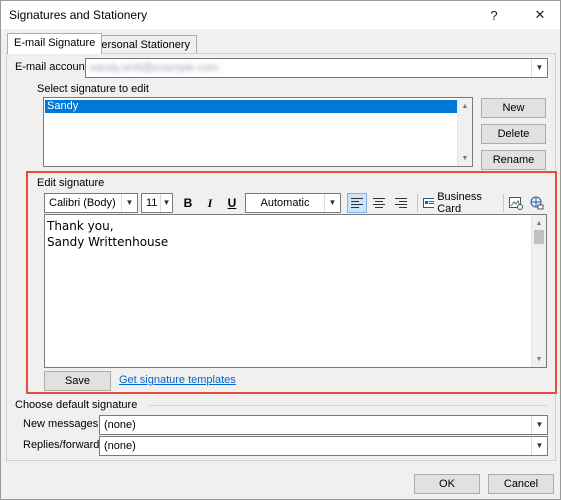  I want to click on font-value: Calibri (Body), so click(82, 203).